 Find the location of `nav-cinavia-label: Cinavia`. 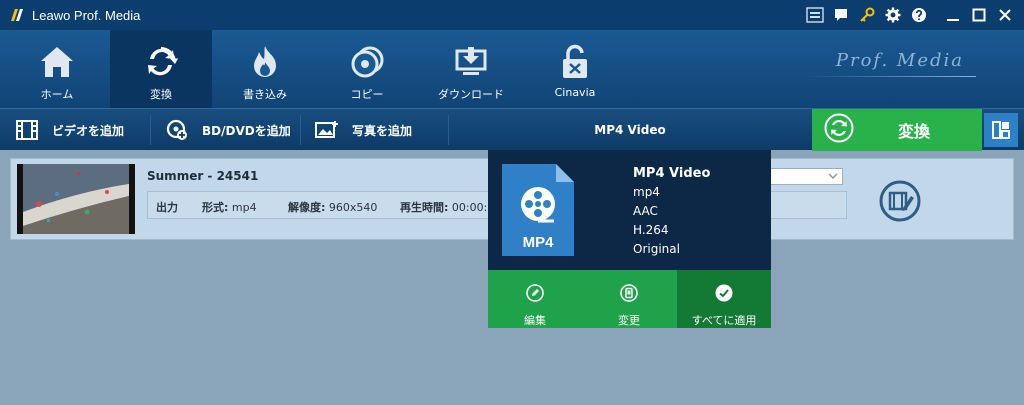

nav-cinavia-label: Cinavia is located at coordinates (575, 92).